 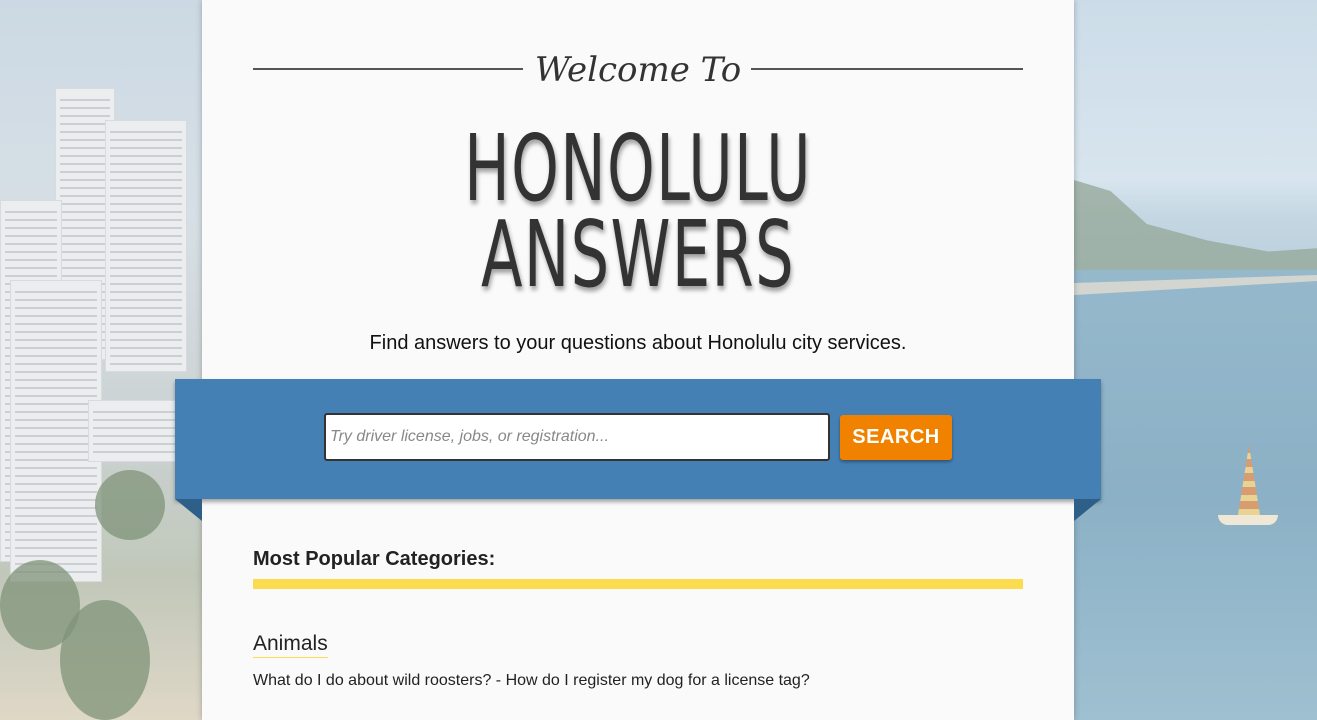 What do you see at coordinates (372, 680) in the screenshot?
I see `question-link: What do I do about wild roosters?` at bounding box center [372, 680].